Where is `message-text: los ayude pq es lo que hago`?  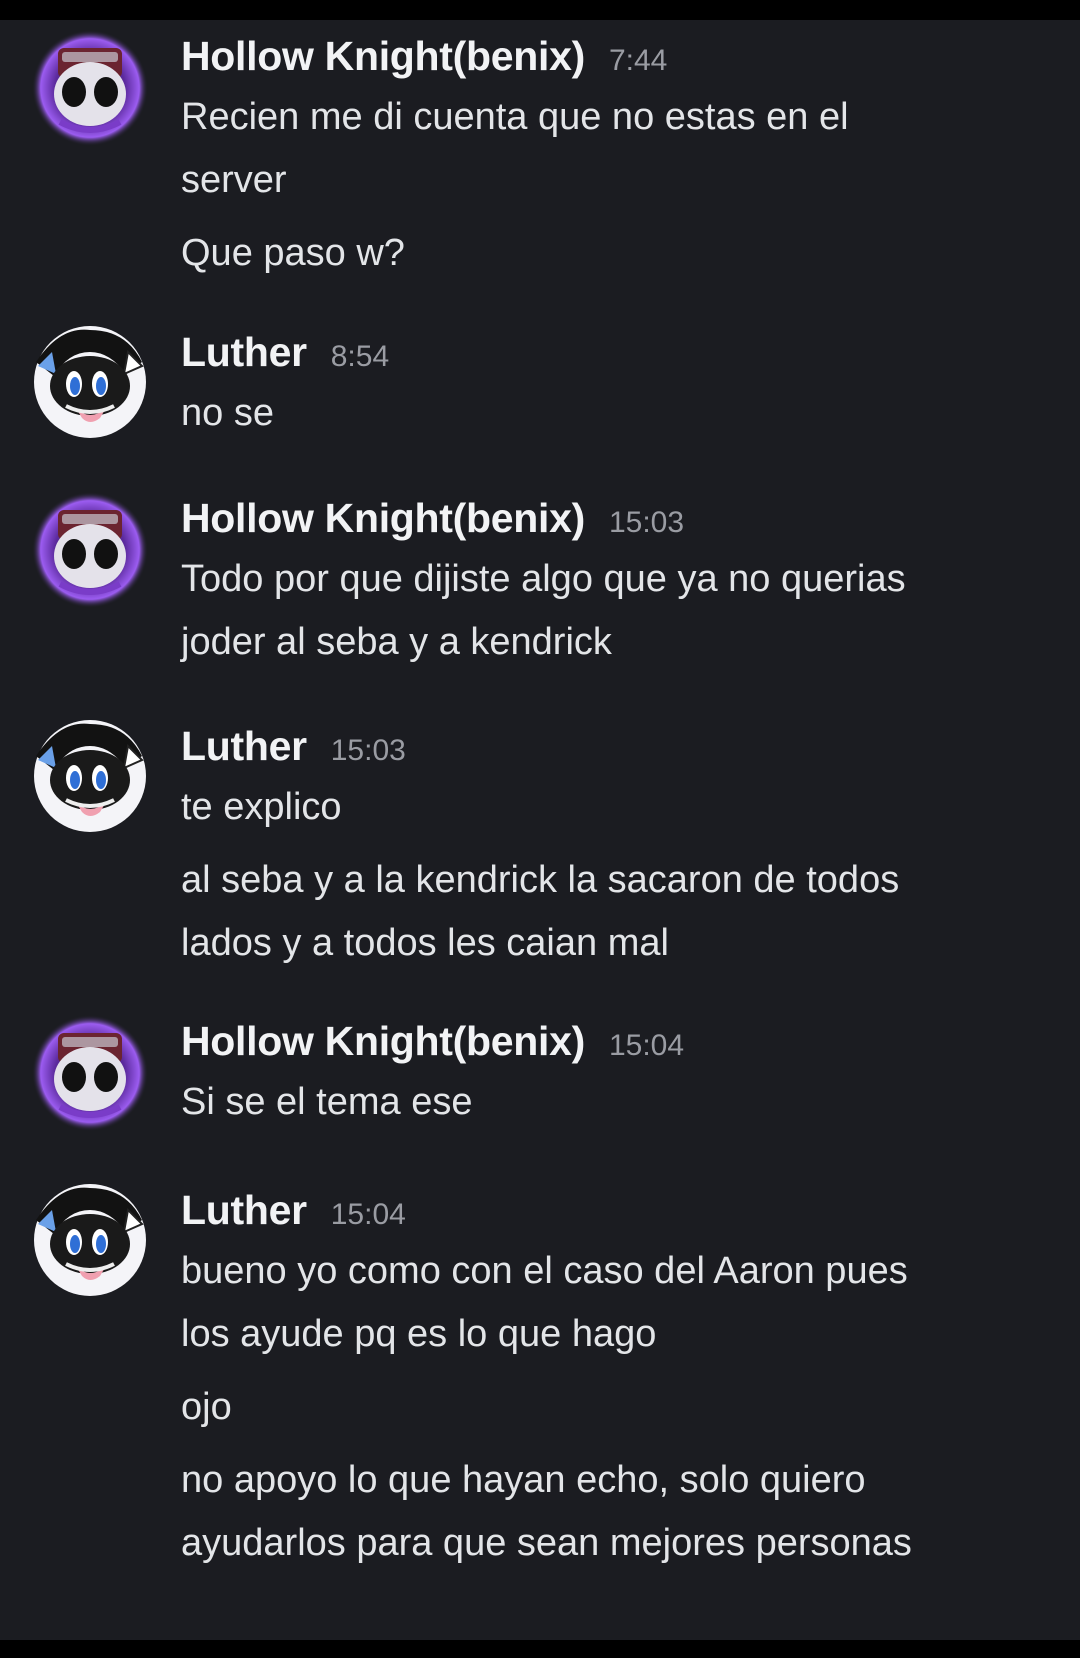
message-text: los ayude pq es lo que hago is located at coordinates (419, 1334).